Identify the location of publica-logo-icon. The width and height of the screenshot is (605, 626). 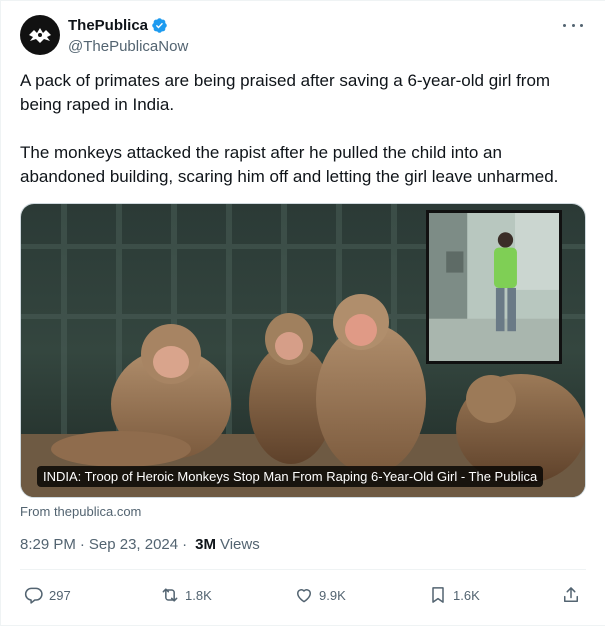
(40, 35).